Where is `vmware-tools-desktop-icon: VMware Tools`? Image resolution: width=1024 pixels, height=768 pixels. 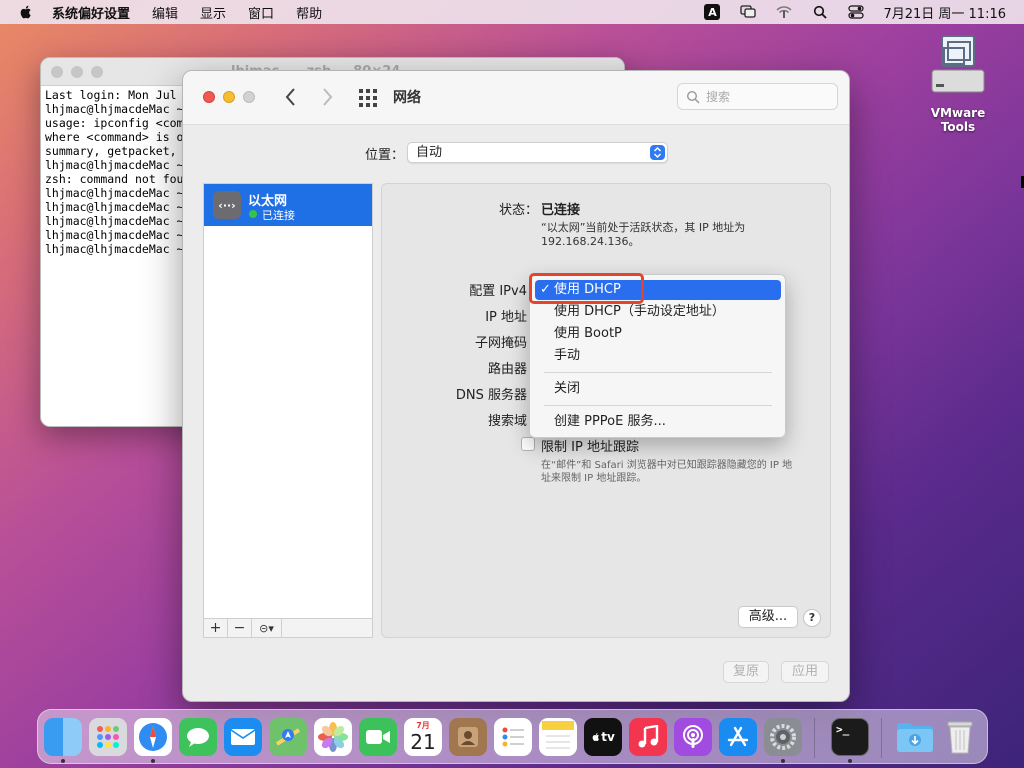 vmware-tools-desktop-icon: VMware Tools is located at coordinates (958, 83).